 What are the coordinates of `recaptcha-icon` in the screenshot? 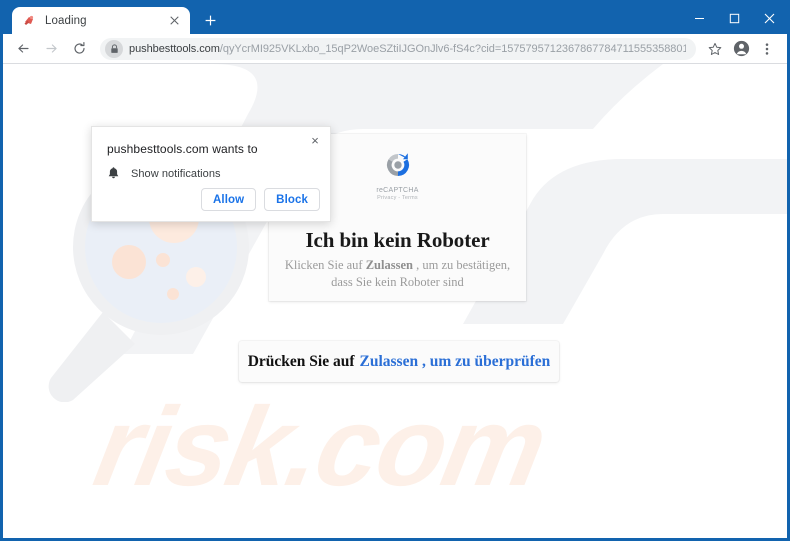 It's located at (398, 167).